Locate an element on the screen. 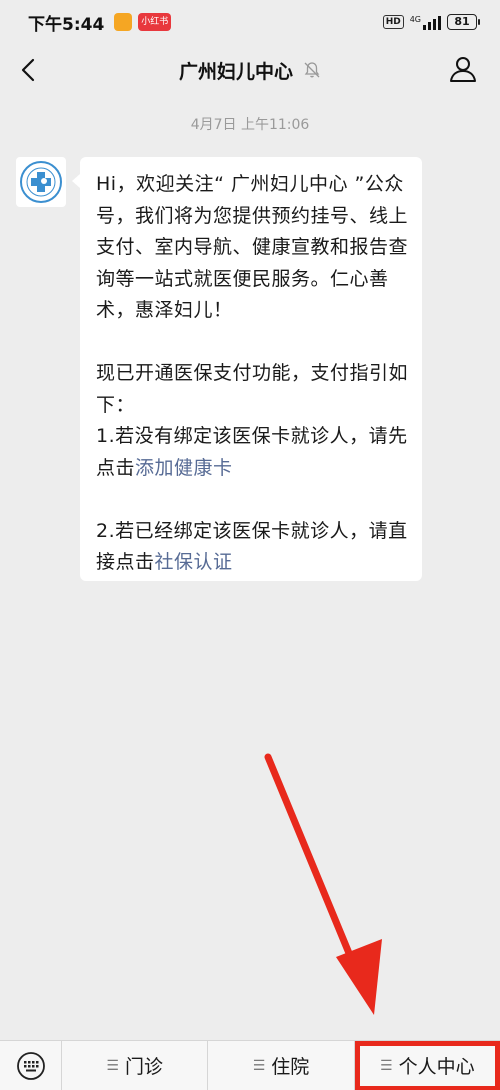 This screenshot has height=1090, width=500. menu-outpatient: ☰ 门诊 is located at coordinates (135, 1065).